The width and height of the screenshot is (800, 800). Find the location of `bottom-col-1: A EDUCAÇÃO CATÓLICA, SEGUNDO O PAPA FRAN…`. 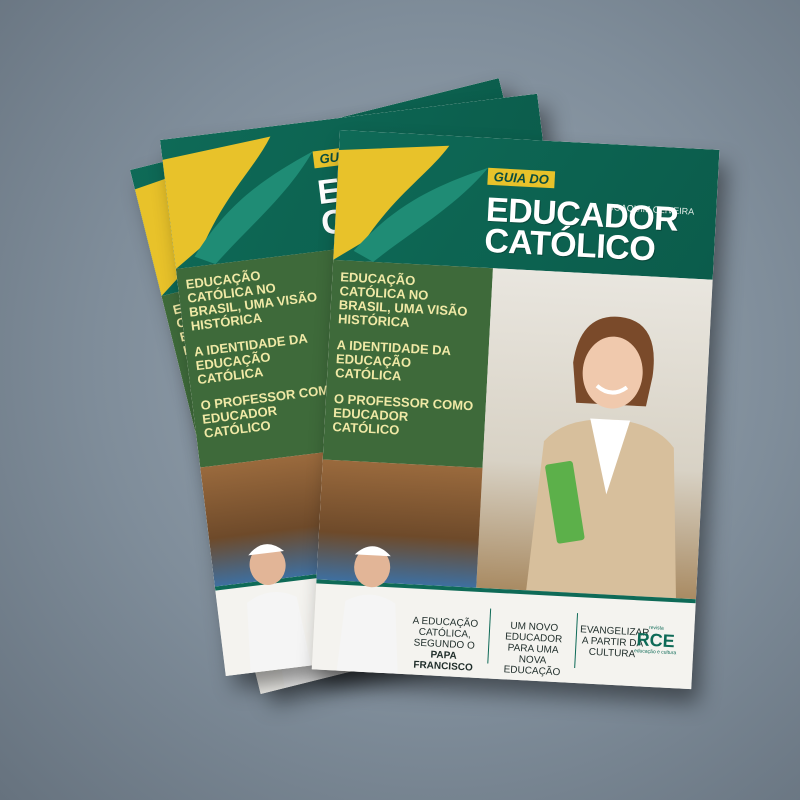

bottom-col-1: A EDUCAÇÃO CATÓLICA, SEGUNDO O PAPA FRAN… is located at coordinates (444, 644).